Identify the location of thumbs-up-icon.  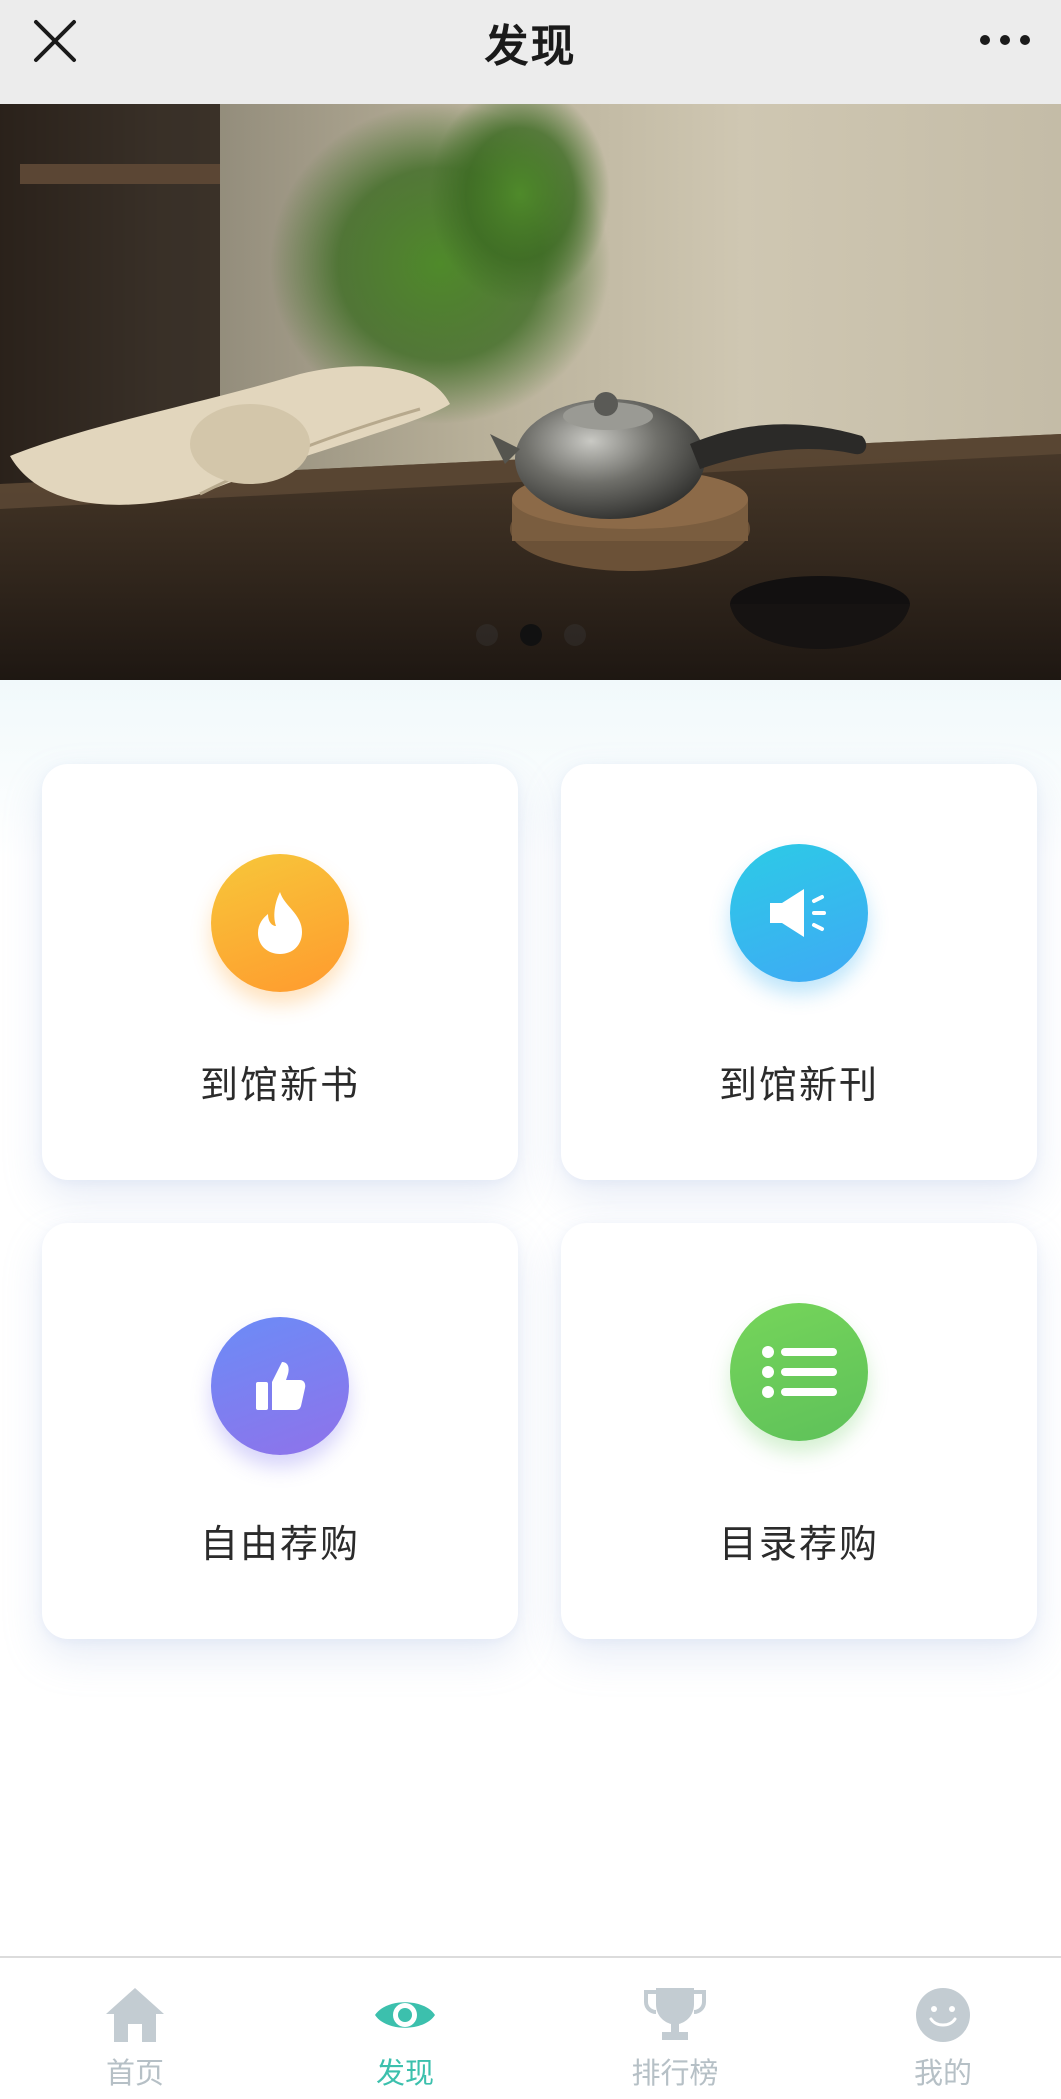
(281, 1386).